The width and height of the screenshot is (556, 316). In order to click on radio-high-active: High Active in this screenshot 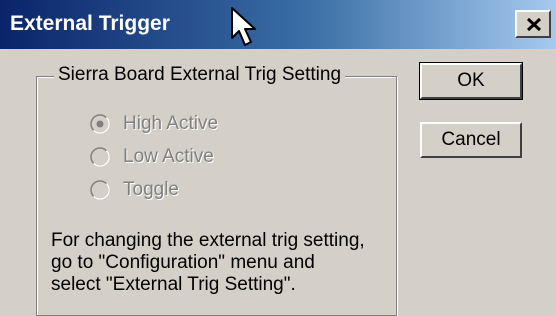, I will do `click(154, 124)`.